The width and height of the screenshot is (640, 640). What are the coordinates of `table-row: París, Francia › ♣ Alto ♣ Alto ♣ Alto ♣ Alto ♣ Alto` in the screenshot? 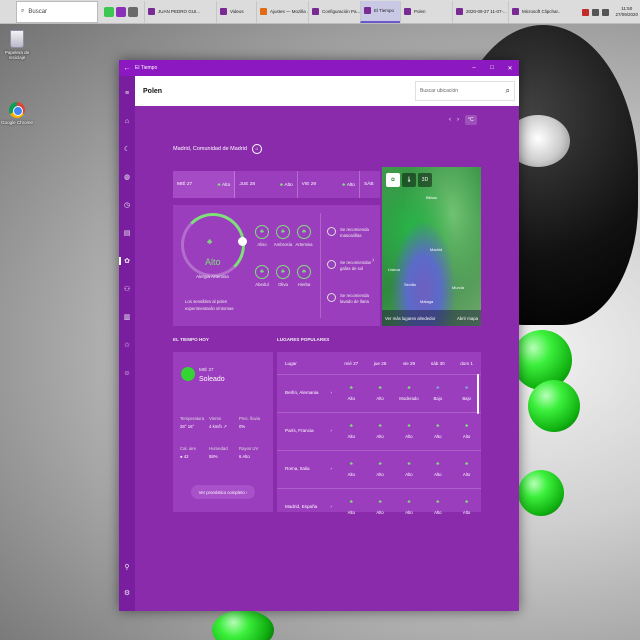 It's located at (379, 430).